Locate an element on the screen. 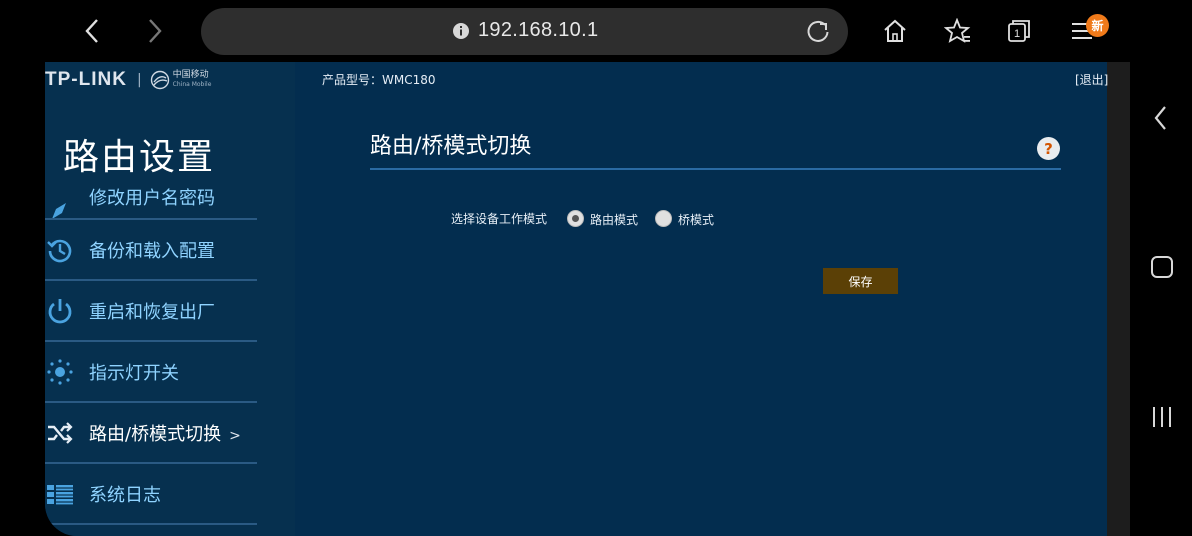  router-mode-label: 路由模式 is located at coordinates (614, 219).